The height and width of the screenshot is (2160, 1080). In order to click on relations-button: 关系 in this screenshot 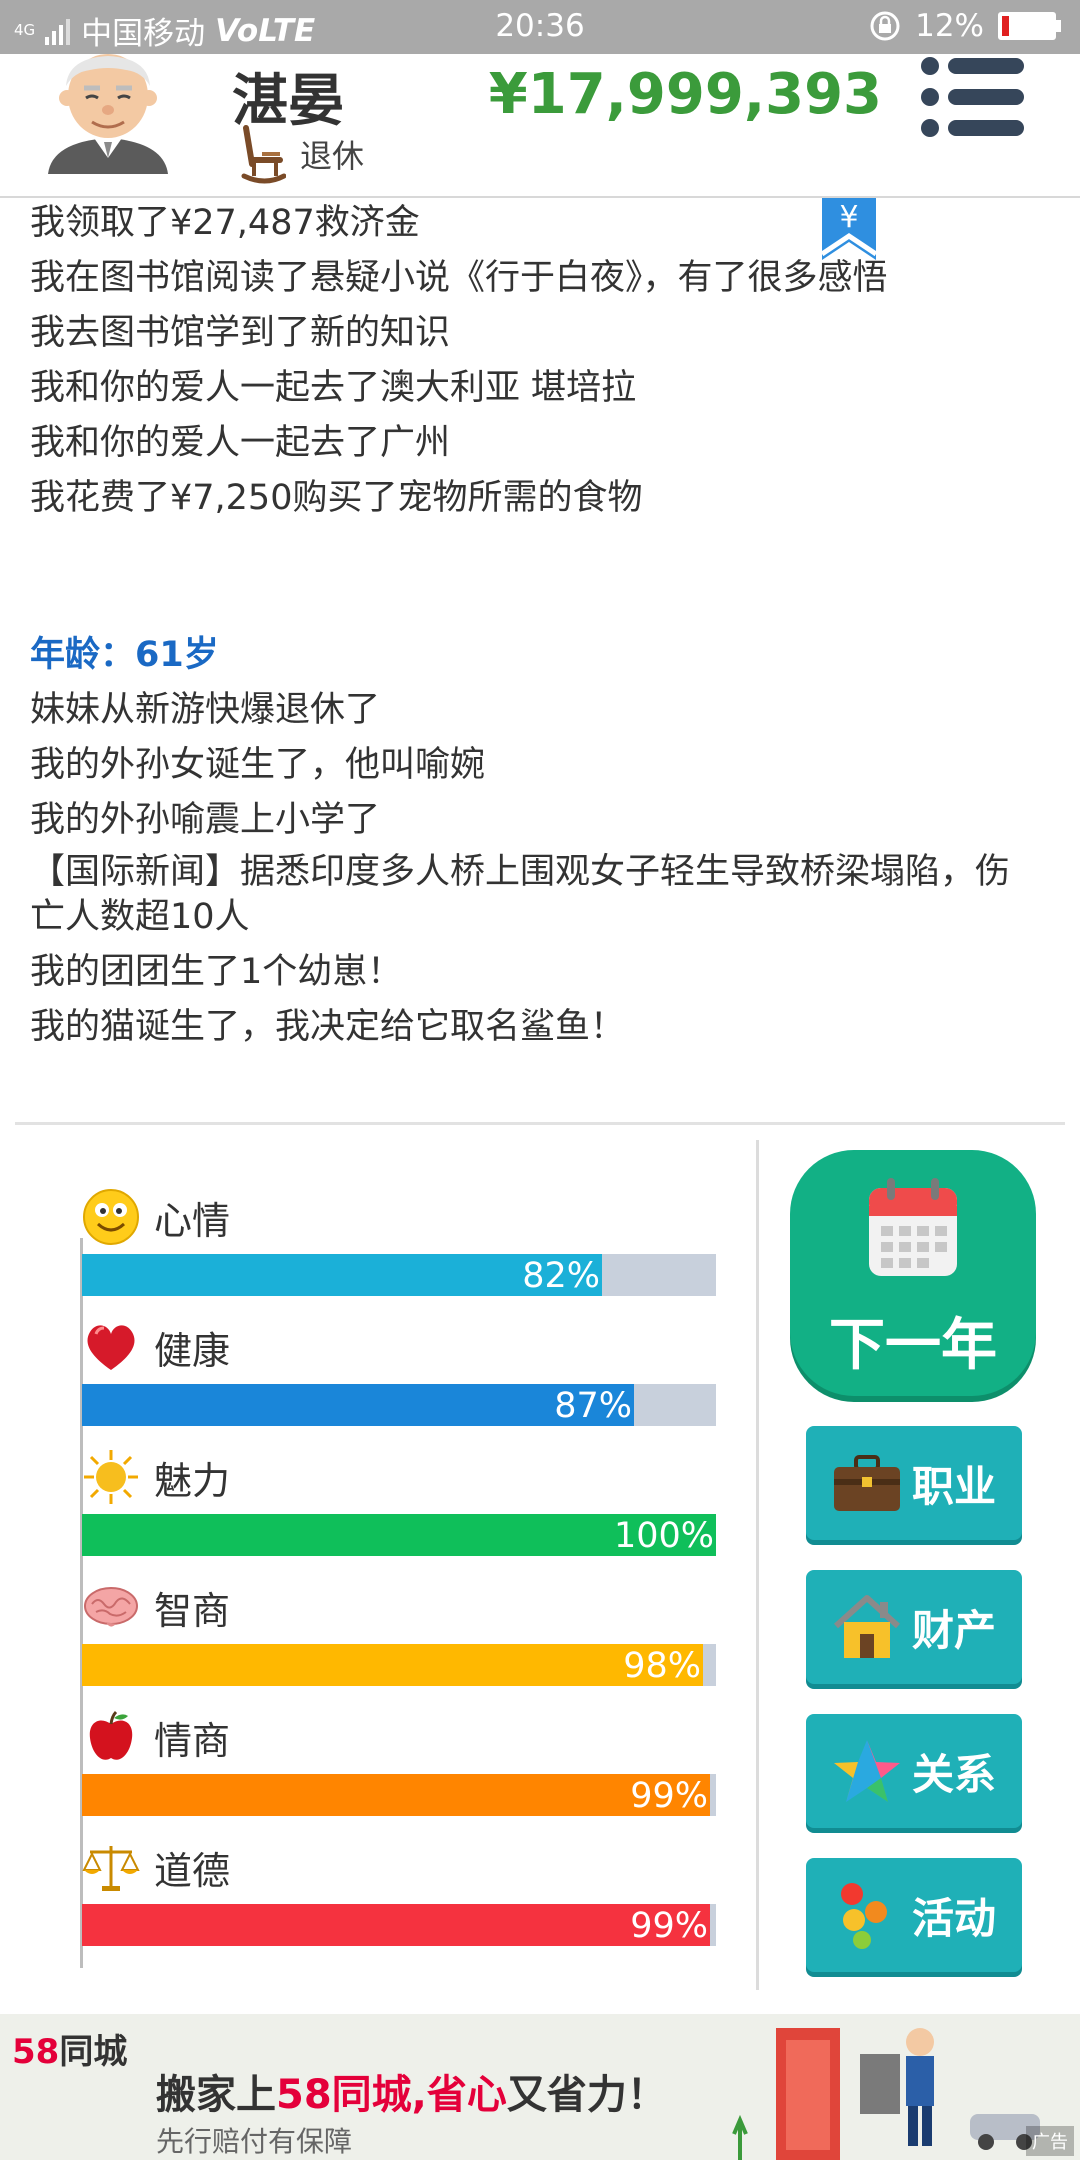, I will do `click(914, 1771)`.